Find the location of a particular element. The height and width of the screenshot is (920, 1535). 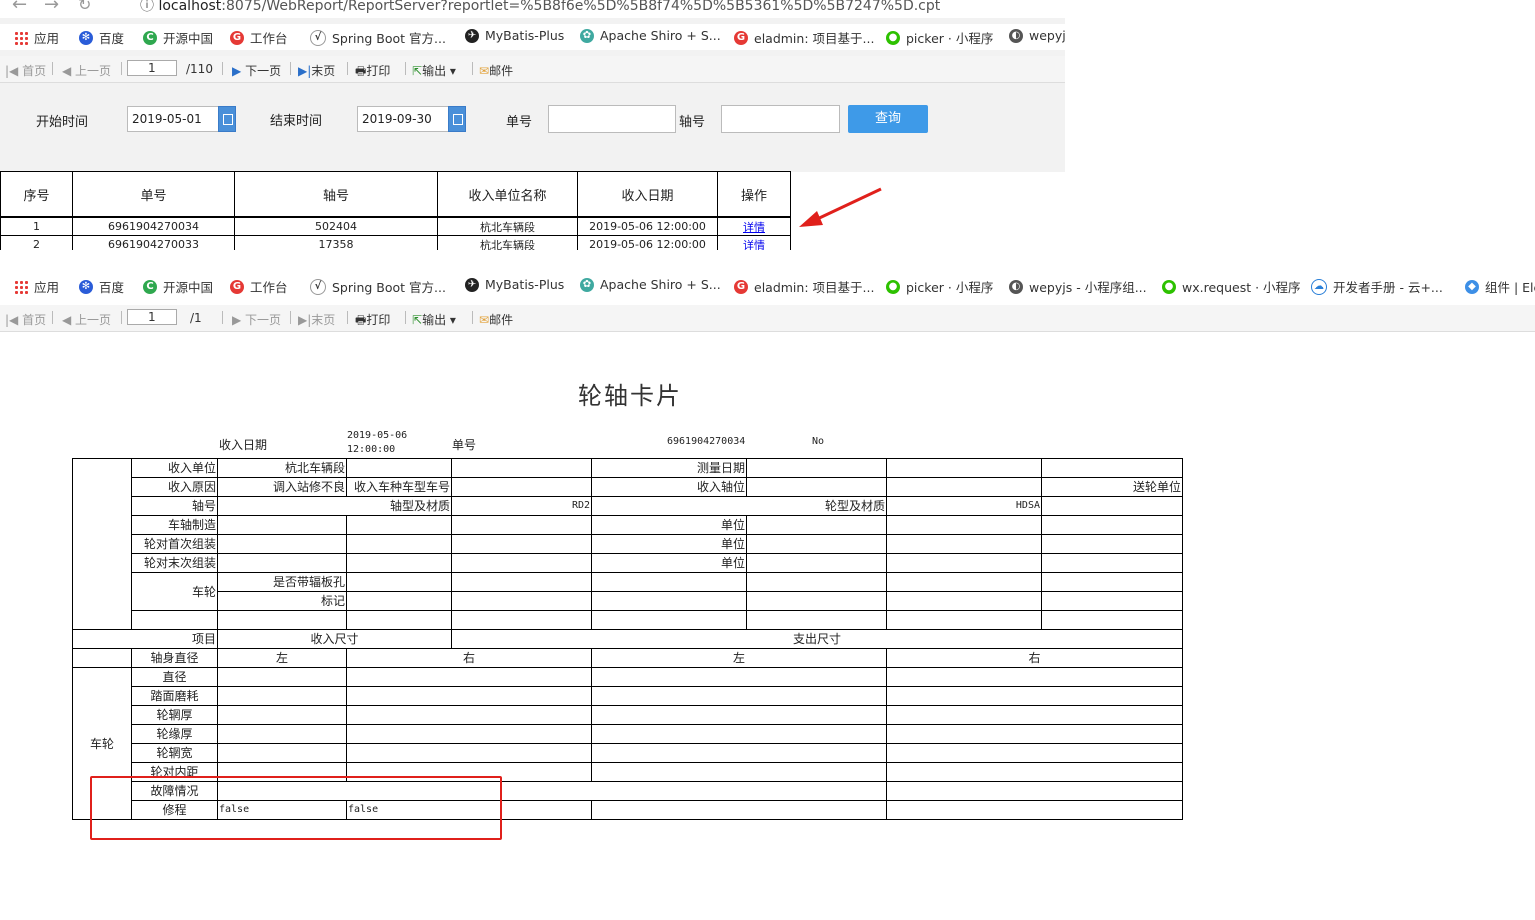

col-header: 序号 is located at coordinates (36, 194).